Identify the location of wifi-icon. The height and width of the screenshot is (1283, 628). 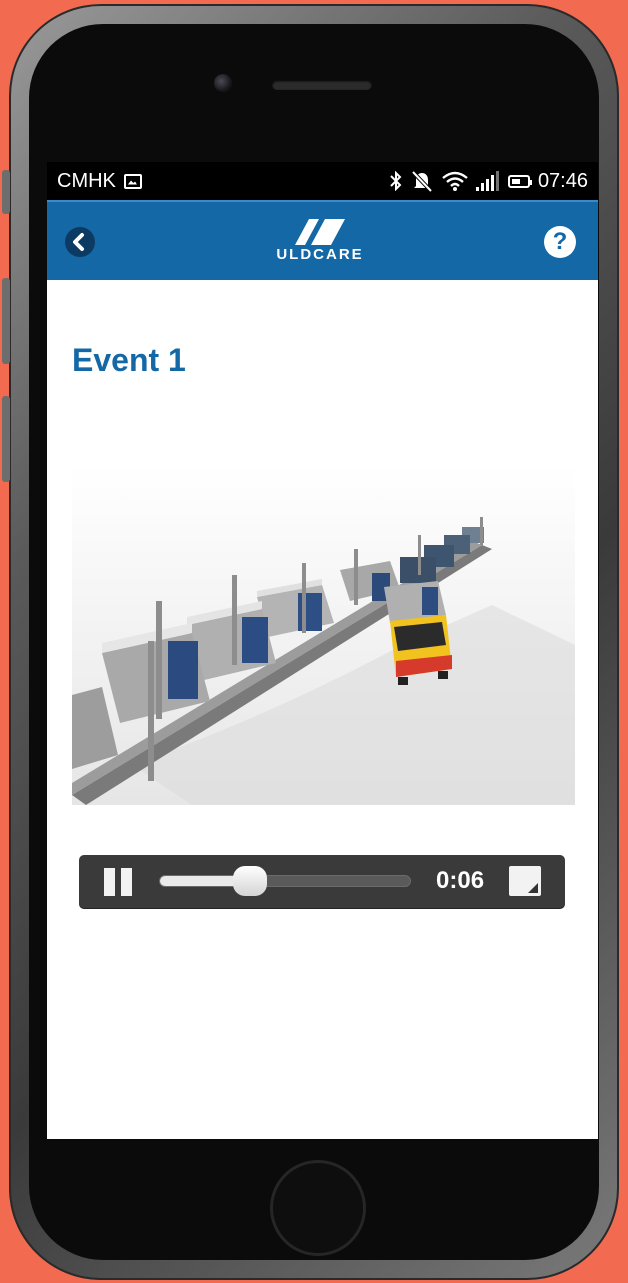
(455, 181).